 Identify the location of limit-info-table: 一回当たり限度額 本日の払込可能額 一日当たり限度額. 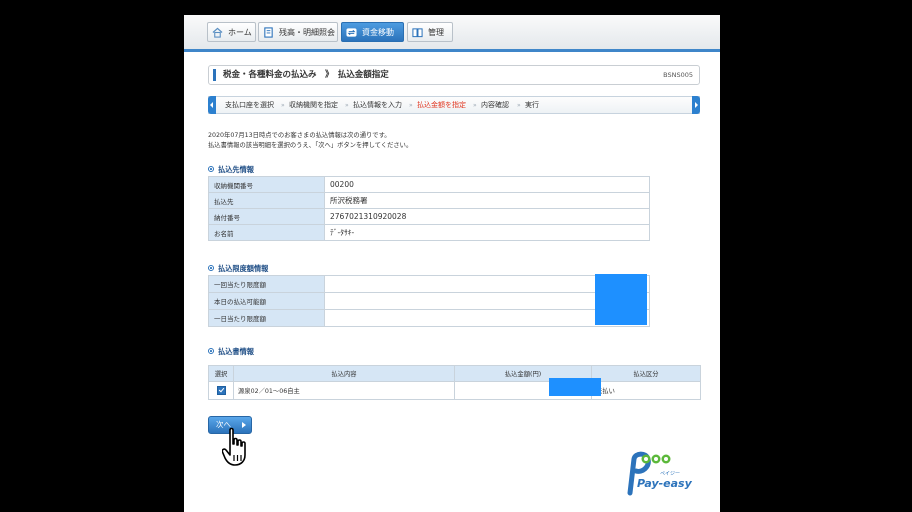
(429, 301).